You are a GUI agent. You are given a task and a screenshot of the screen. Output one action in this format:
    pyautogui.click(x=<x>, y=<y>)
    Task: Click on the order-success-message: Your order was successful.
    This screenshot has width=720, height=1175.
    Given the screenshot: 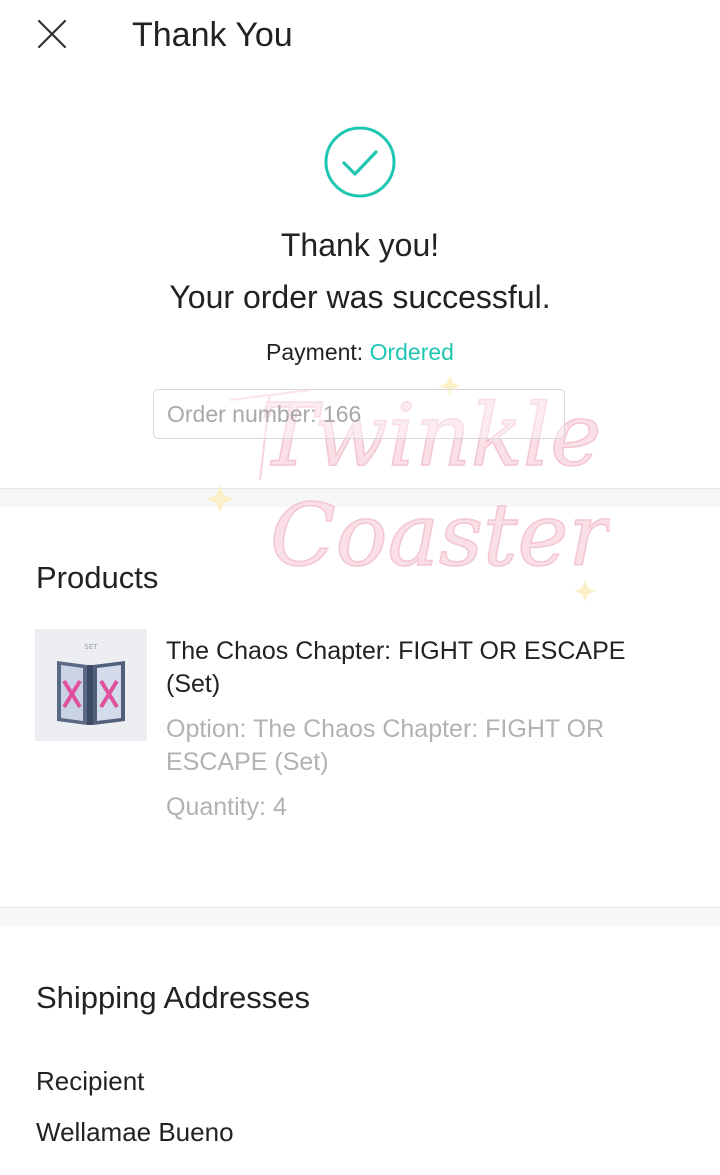 What is the action you would take?
    pyautogui.click(x=360, y=297)
    